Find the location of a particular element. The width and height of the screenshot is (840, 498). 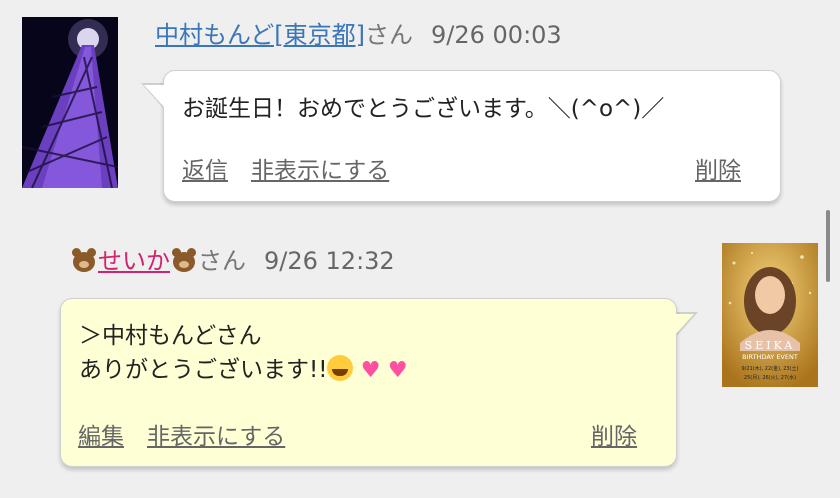

timestamp: 9/26 00:03 is located at coordinates (496, 35).